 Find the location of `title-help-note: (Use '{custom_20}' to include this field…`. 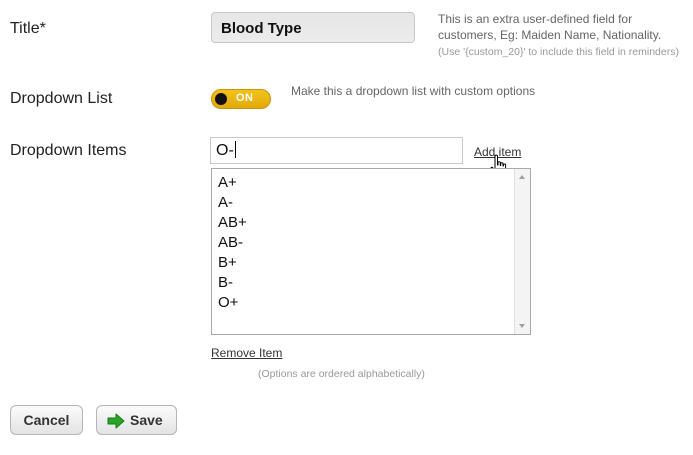

title-help-note: (Use '{custom_20}' to include this field… is located at coordinates (558, 52).